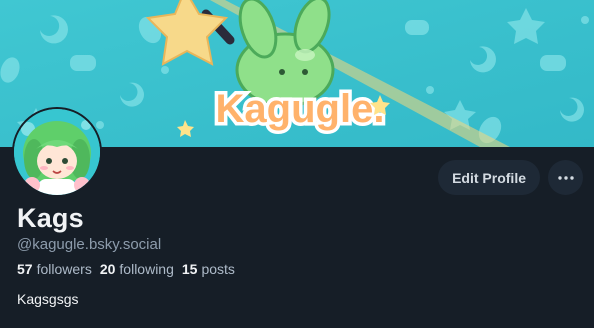 The image size is (594, 328). I want to click on profile-handle: @kagugle.bsky.social, so click(89, 244).